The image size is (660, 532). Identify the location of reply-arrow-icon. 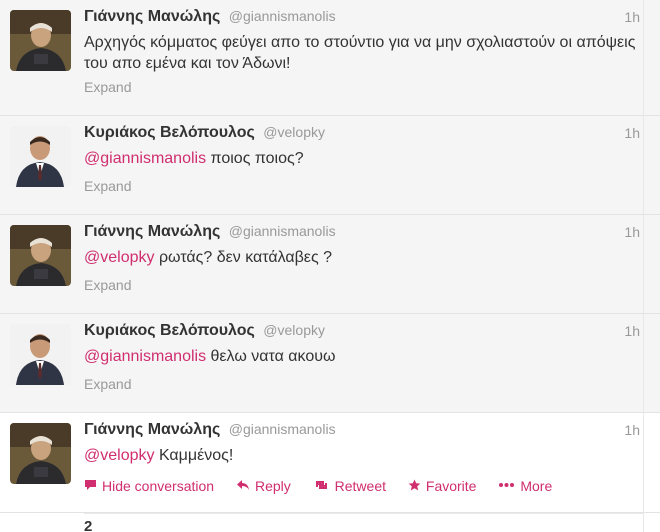
(242, 485).